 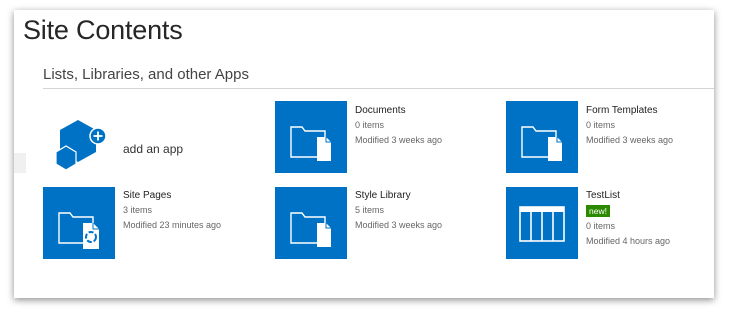 I want to click on app-title: Documents, so click(x=398, y=110).